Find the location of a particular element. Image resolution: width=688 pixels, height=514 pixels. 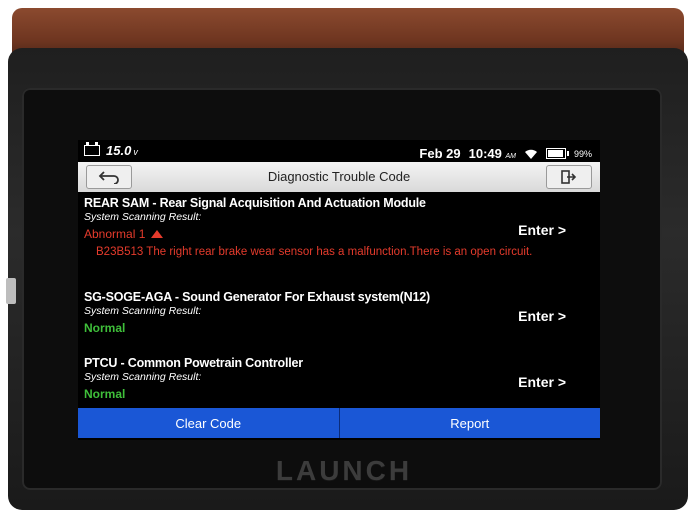

page-title: Diagnostic Trouble Code is located at coordinates (339, 176).